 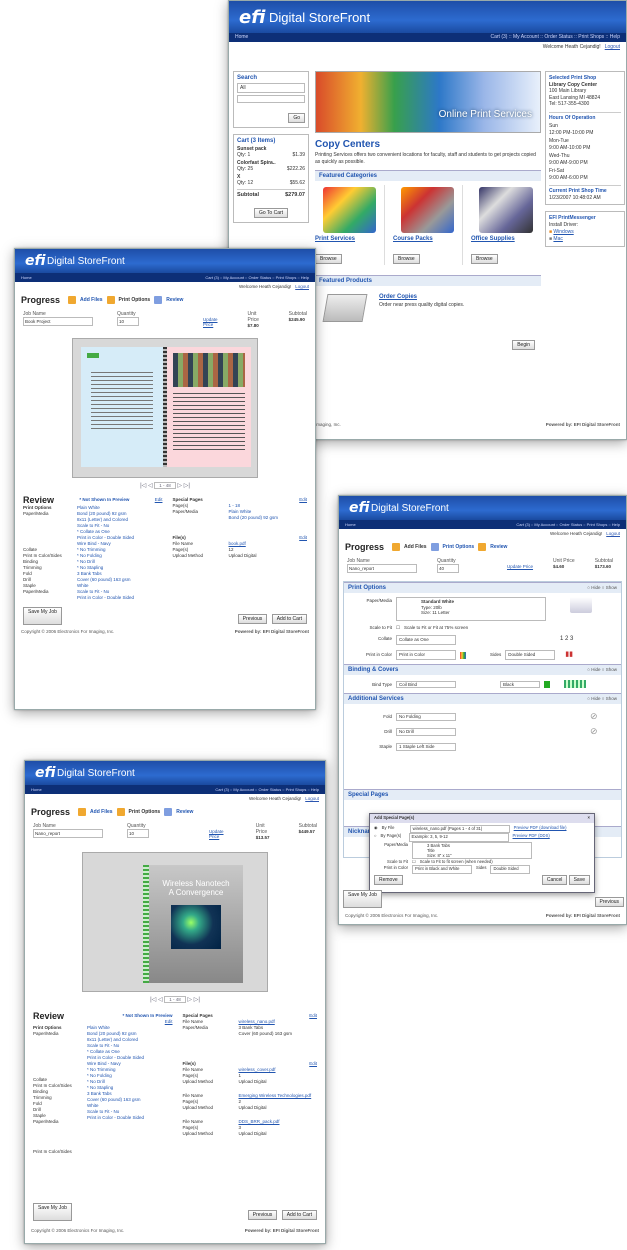 What do you see at coordinates (426, 746) in the screenshot?
I see `staple-select: 1 Staple Left Side` at bounding box center [426, 746].